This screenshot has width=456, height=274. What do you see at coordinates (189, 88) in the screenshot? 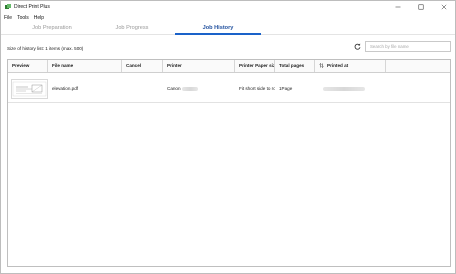
I see `redacted-printer-model` at bounding box center [189, 88].